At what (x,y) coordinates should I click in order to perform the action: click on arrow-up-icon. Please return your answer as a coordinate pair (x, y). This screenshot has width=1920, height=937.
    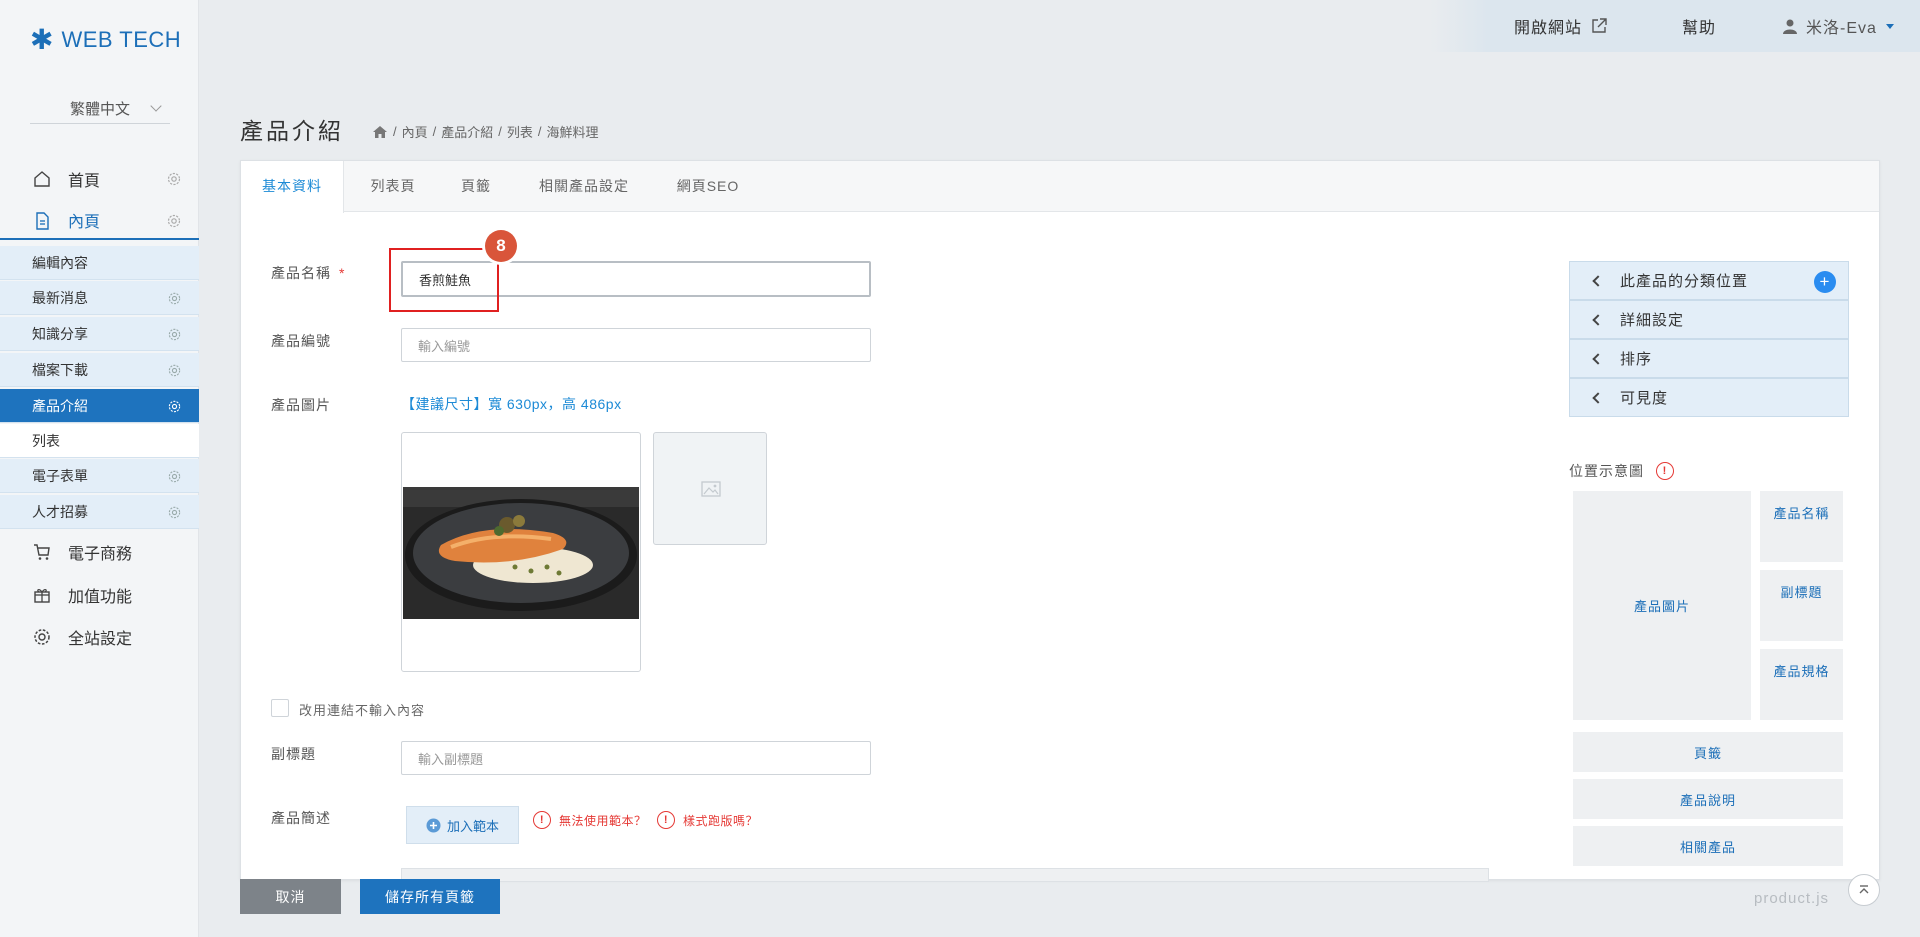
    Looking at the image, I should click on (1864, 889).